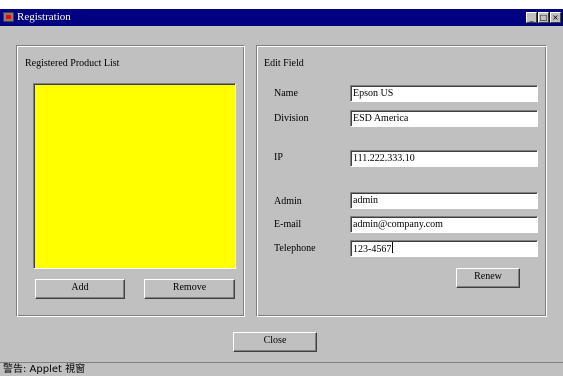 The width and height of the screenshot is (563, 376). Describe the element at coordinates (393, 247) in the screenshot. I see `text-caret` at that location.